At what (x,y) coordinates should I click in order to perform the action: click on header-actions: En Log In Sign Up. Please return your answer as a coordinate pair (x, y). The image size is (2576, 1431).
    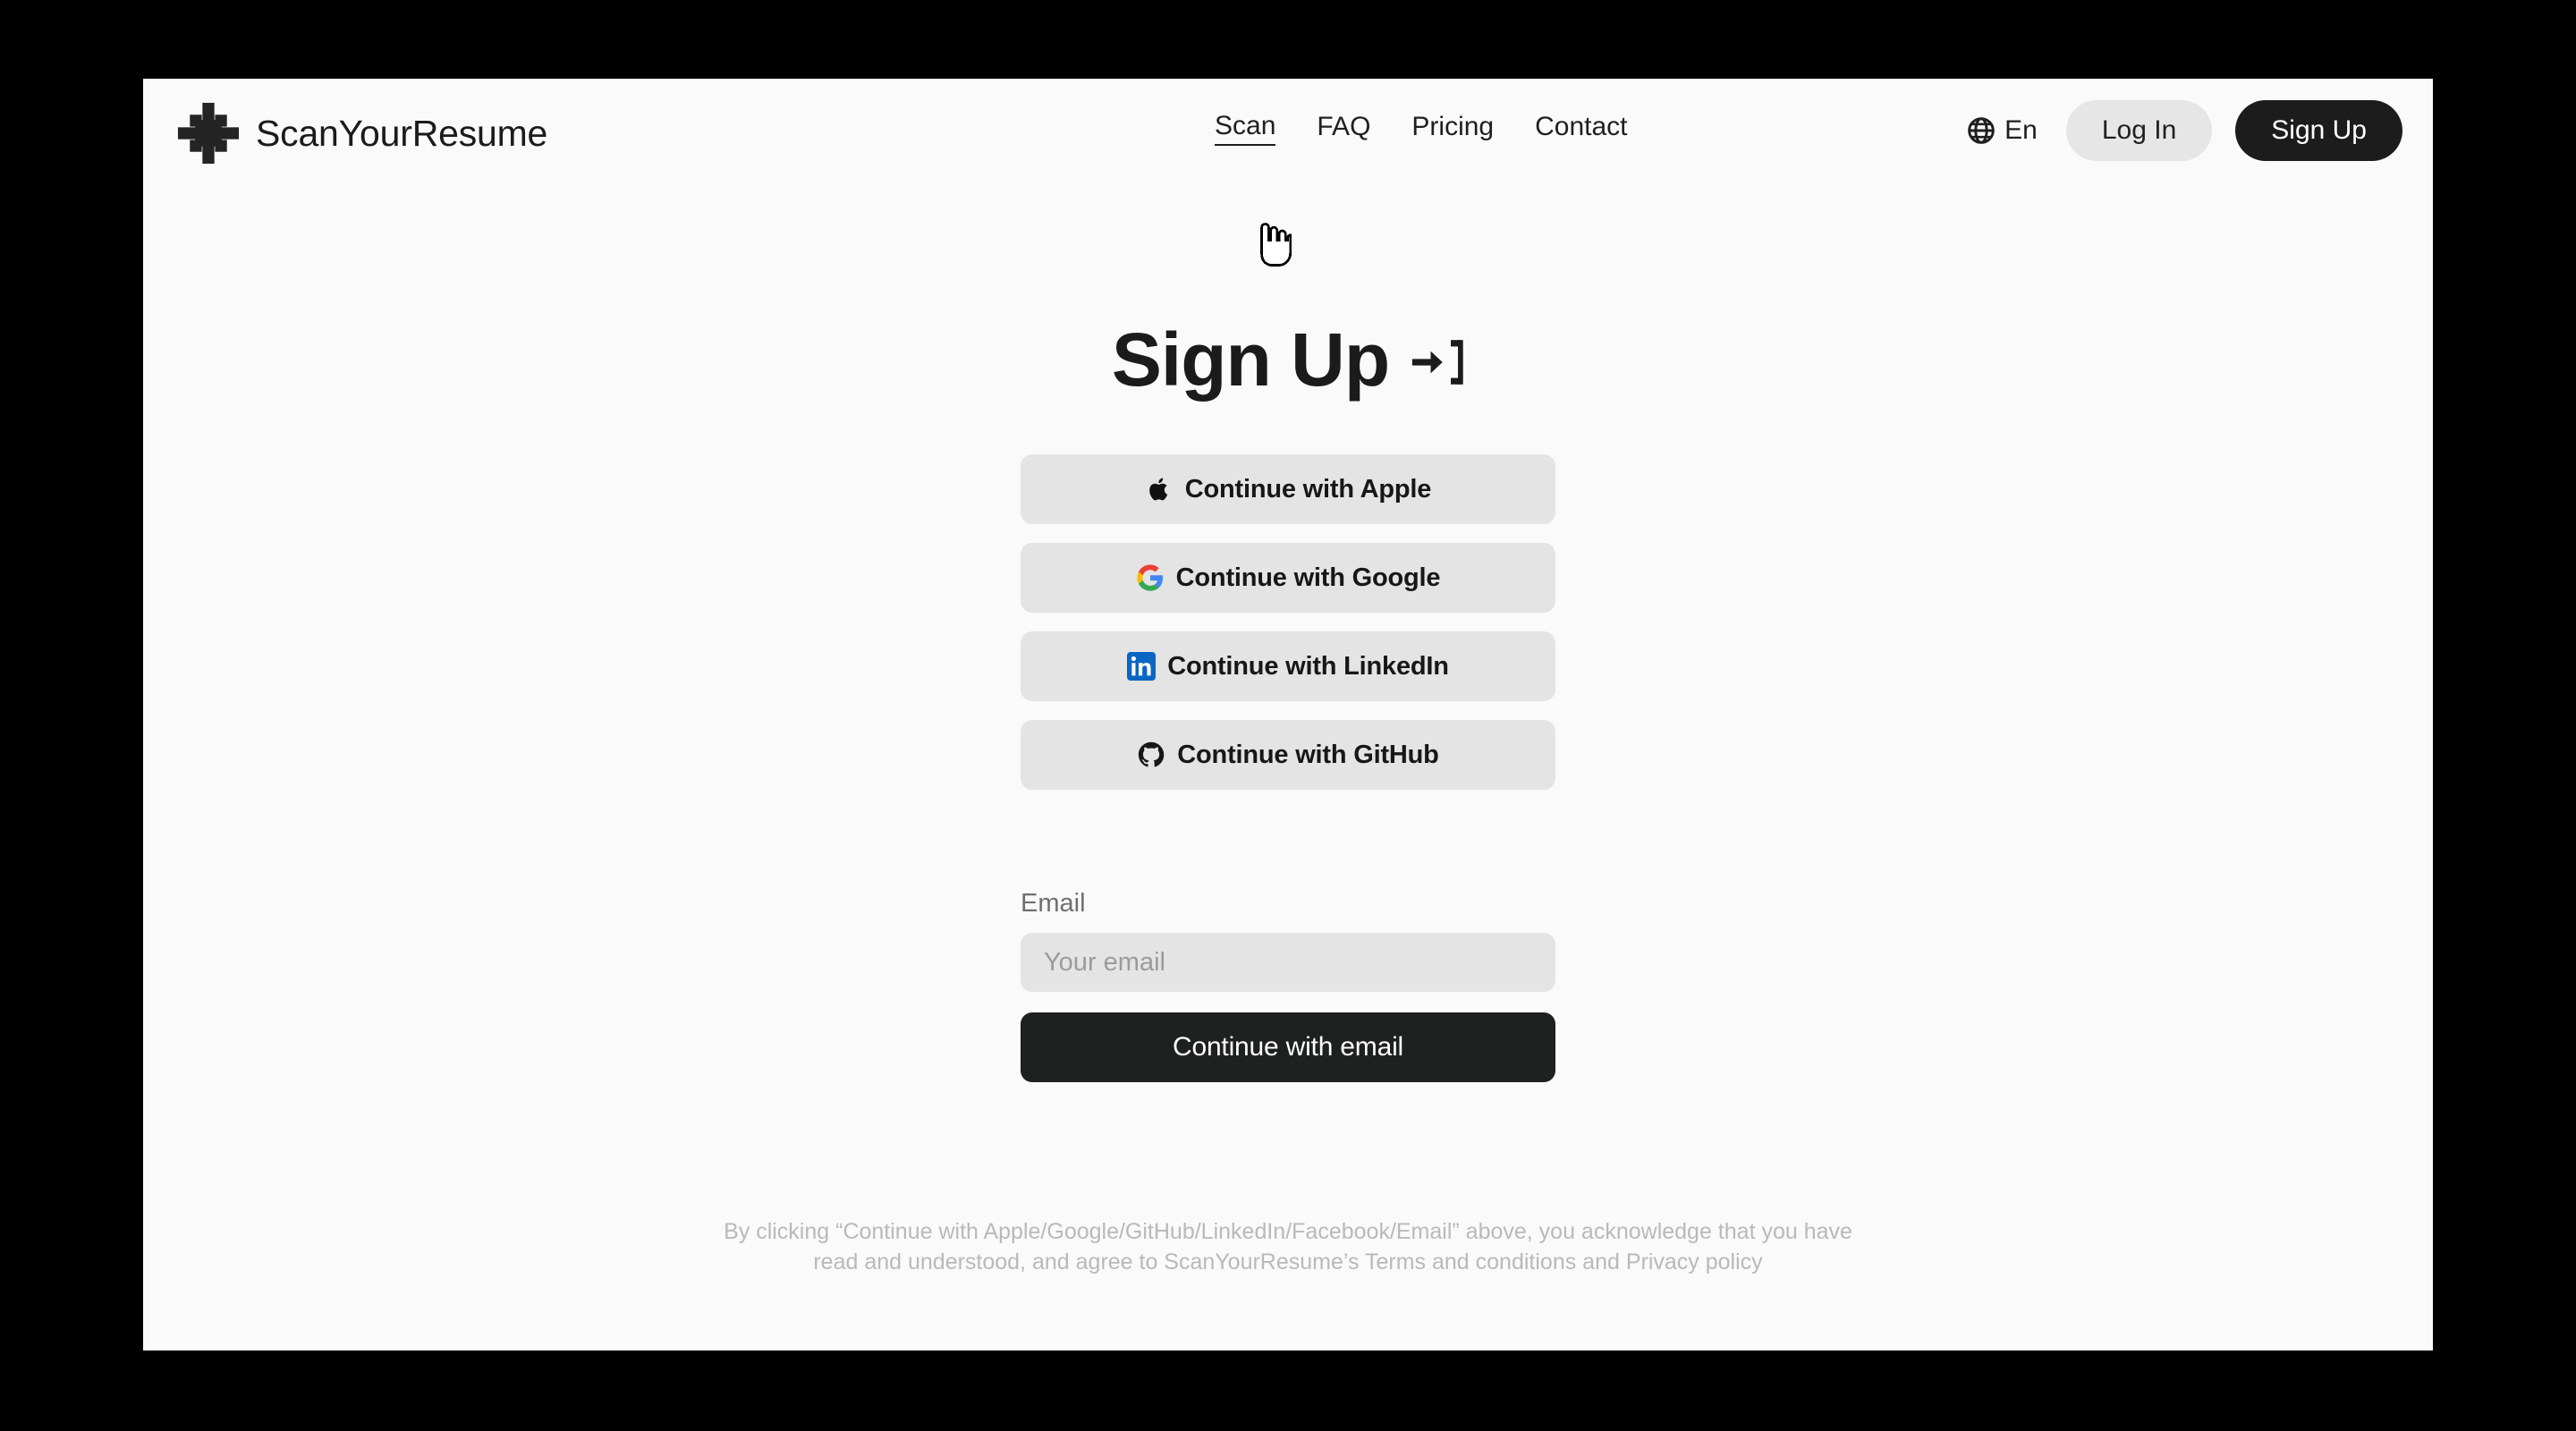
    Looking at the image, I should click on (2184, 131).